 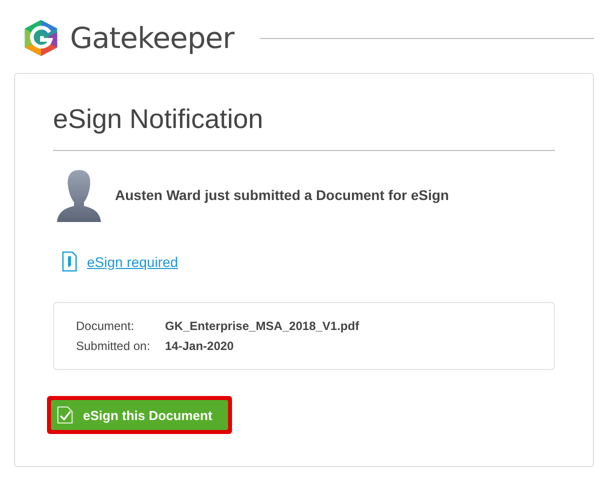 What do you see at coordinates (158, 120) in the screenshot?
I see `card-title: eSign Notification` at bounding box center [158, 120].